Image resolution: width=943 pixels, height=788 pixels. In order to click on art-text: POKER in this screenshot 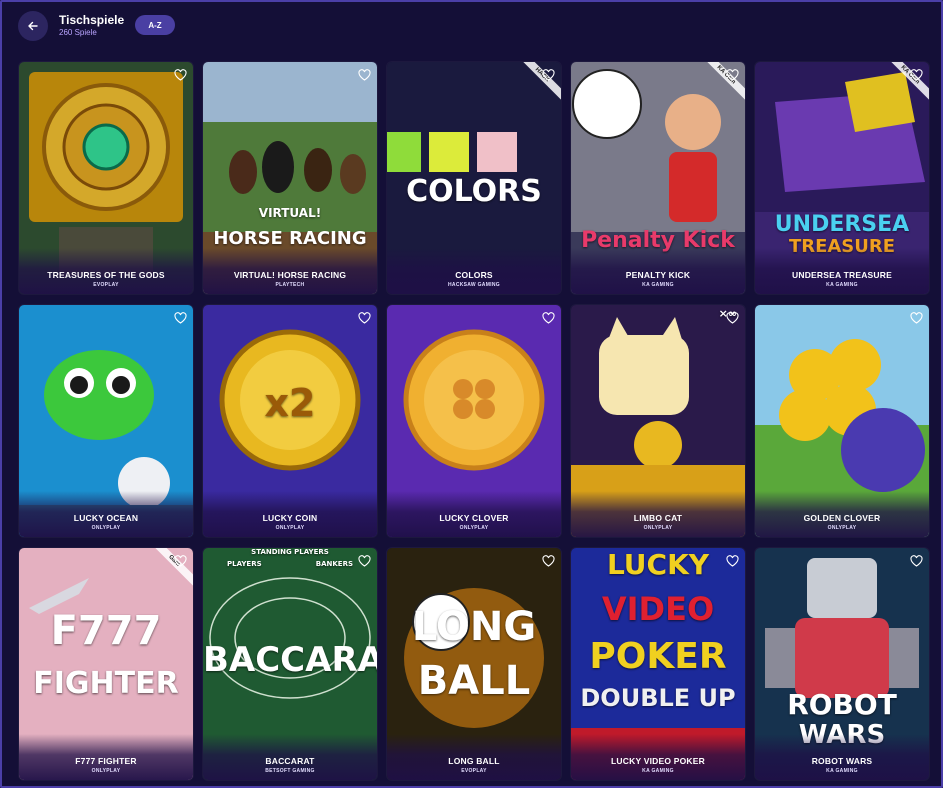, I will do `click(658, 656)`.